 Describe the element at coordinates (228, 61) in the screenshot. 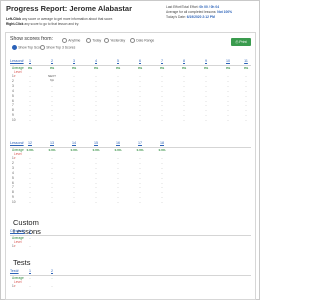

I see `column-link: 10` at that location.